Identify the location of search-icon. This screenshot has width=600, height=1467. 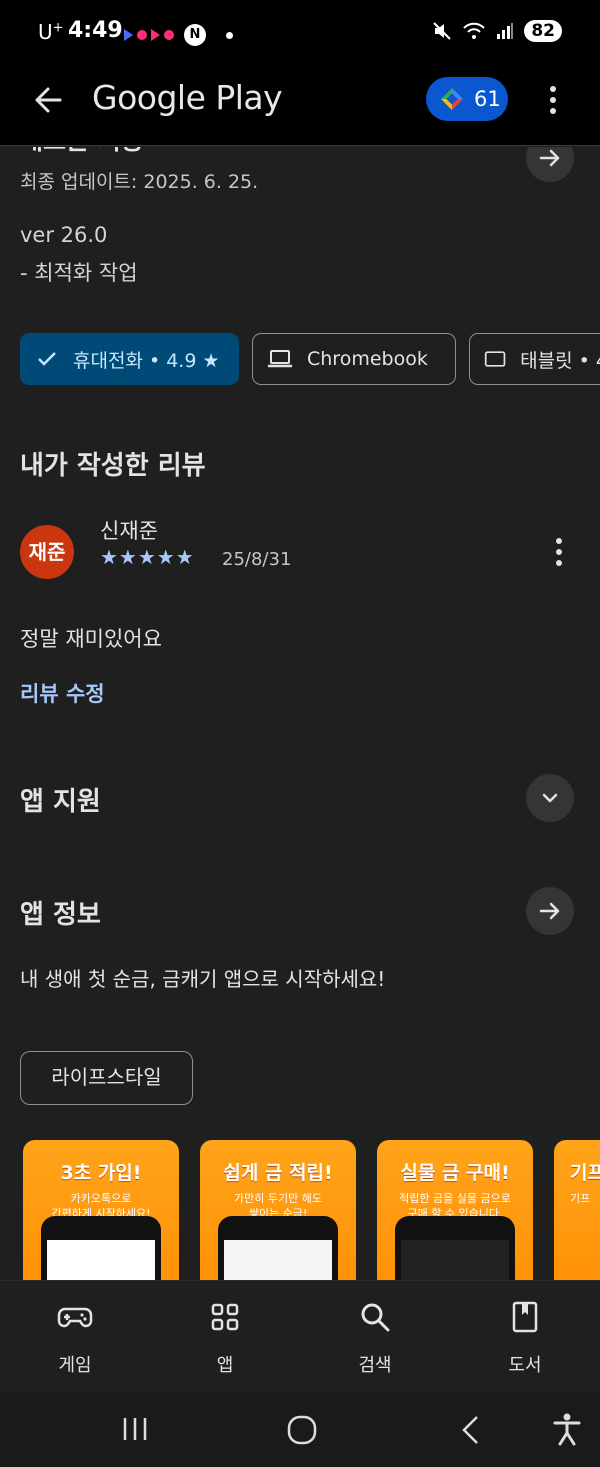
(375, 1317).